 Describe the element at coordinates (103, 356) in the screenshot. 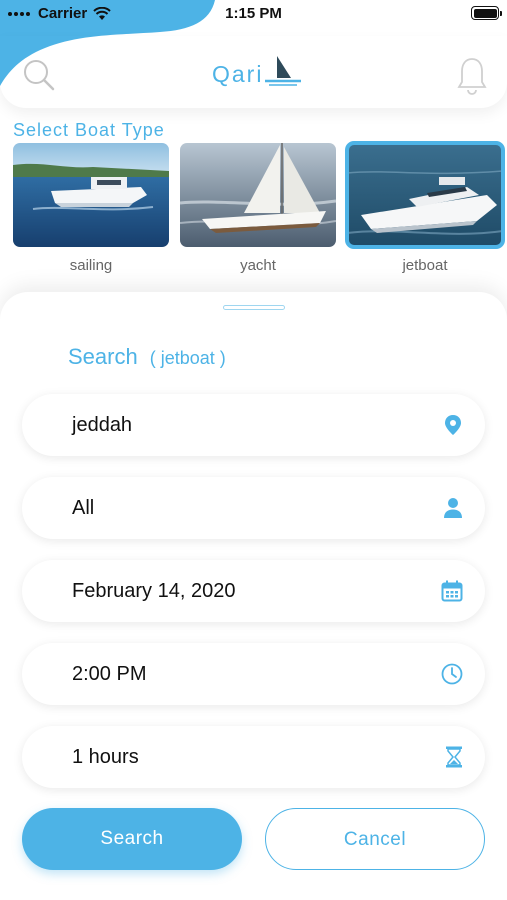

I see `search-title: Search` at that location.